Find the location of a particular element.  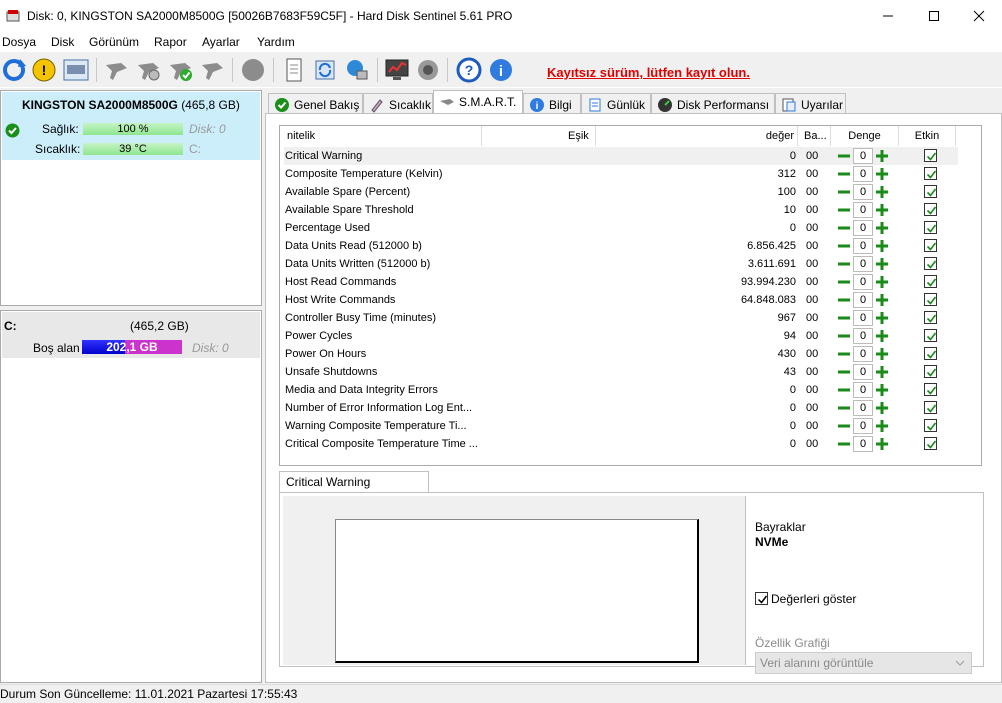

table-row: Power On Hours 430 00 0 is located at coordinates (621, 354).